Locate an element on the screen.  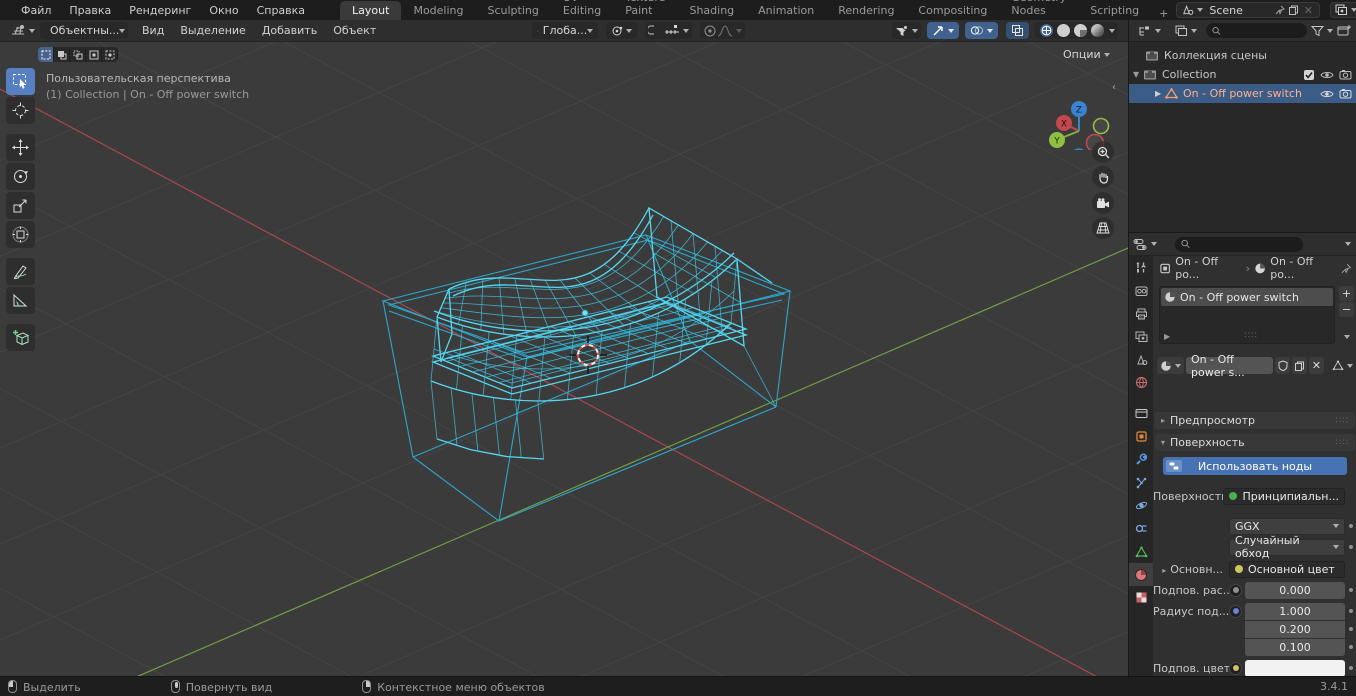
tab-layout: Layout is located at coordinates (371, 10).